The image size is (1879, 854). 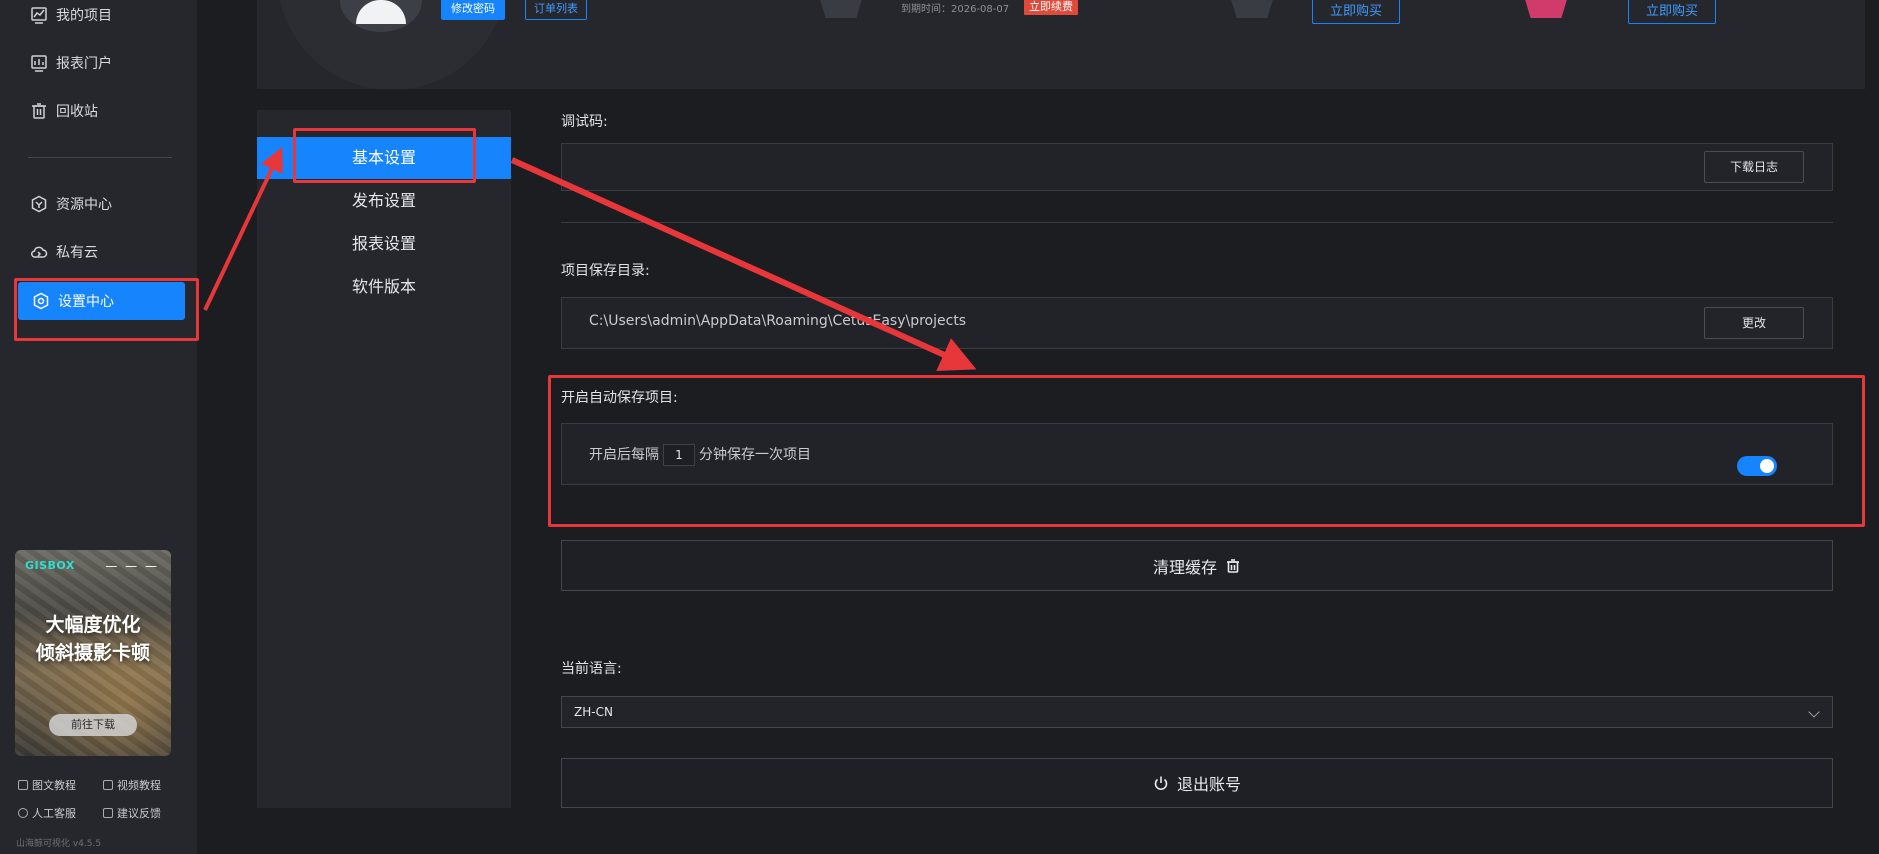 What do you see at coordinates (139, 813) in the screenshot?
I see `feedback-label: 建议反馈` at bounding box center [139, 813].